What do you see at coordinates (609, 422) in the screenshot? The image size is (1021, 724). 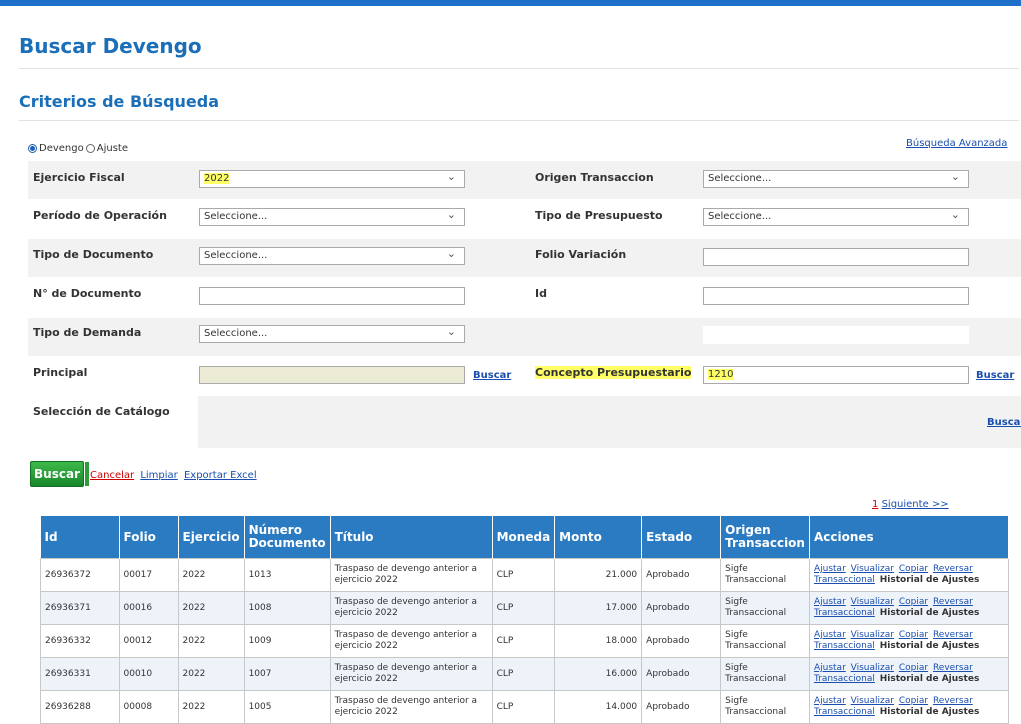 I see `catalog-selection-area` at bounding box center [609, 422].